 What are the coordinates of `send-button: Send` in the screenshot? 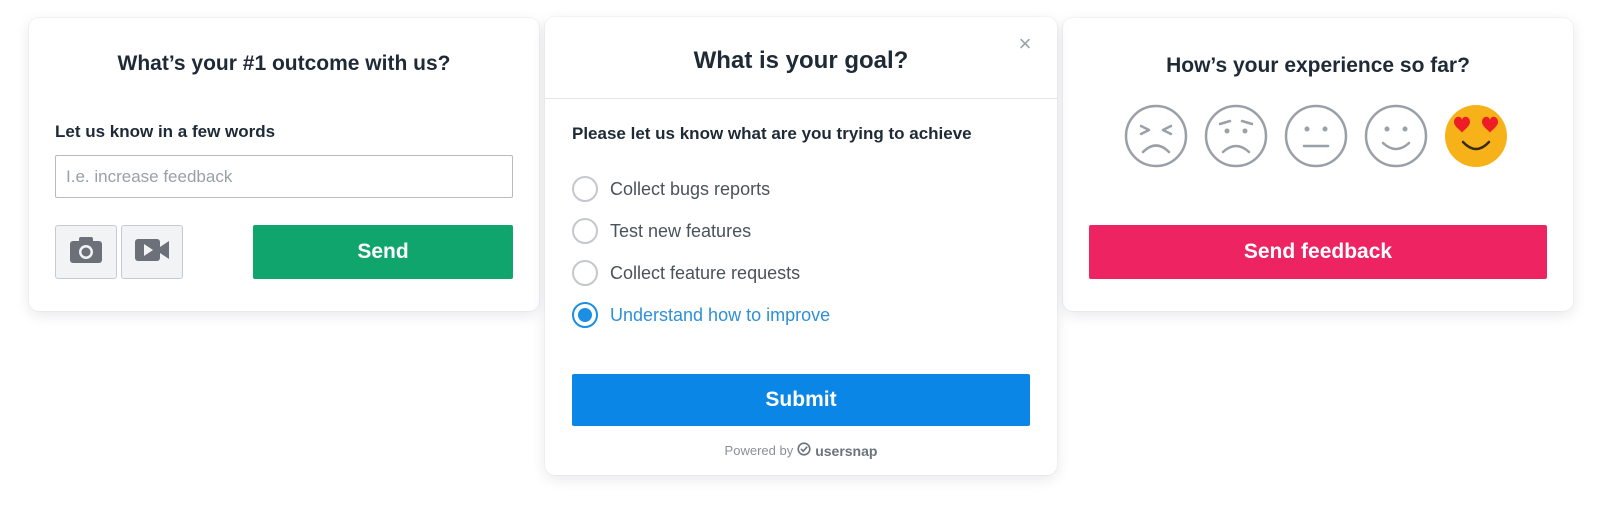 It's located at (383, 252).